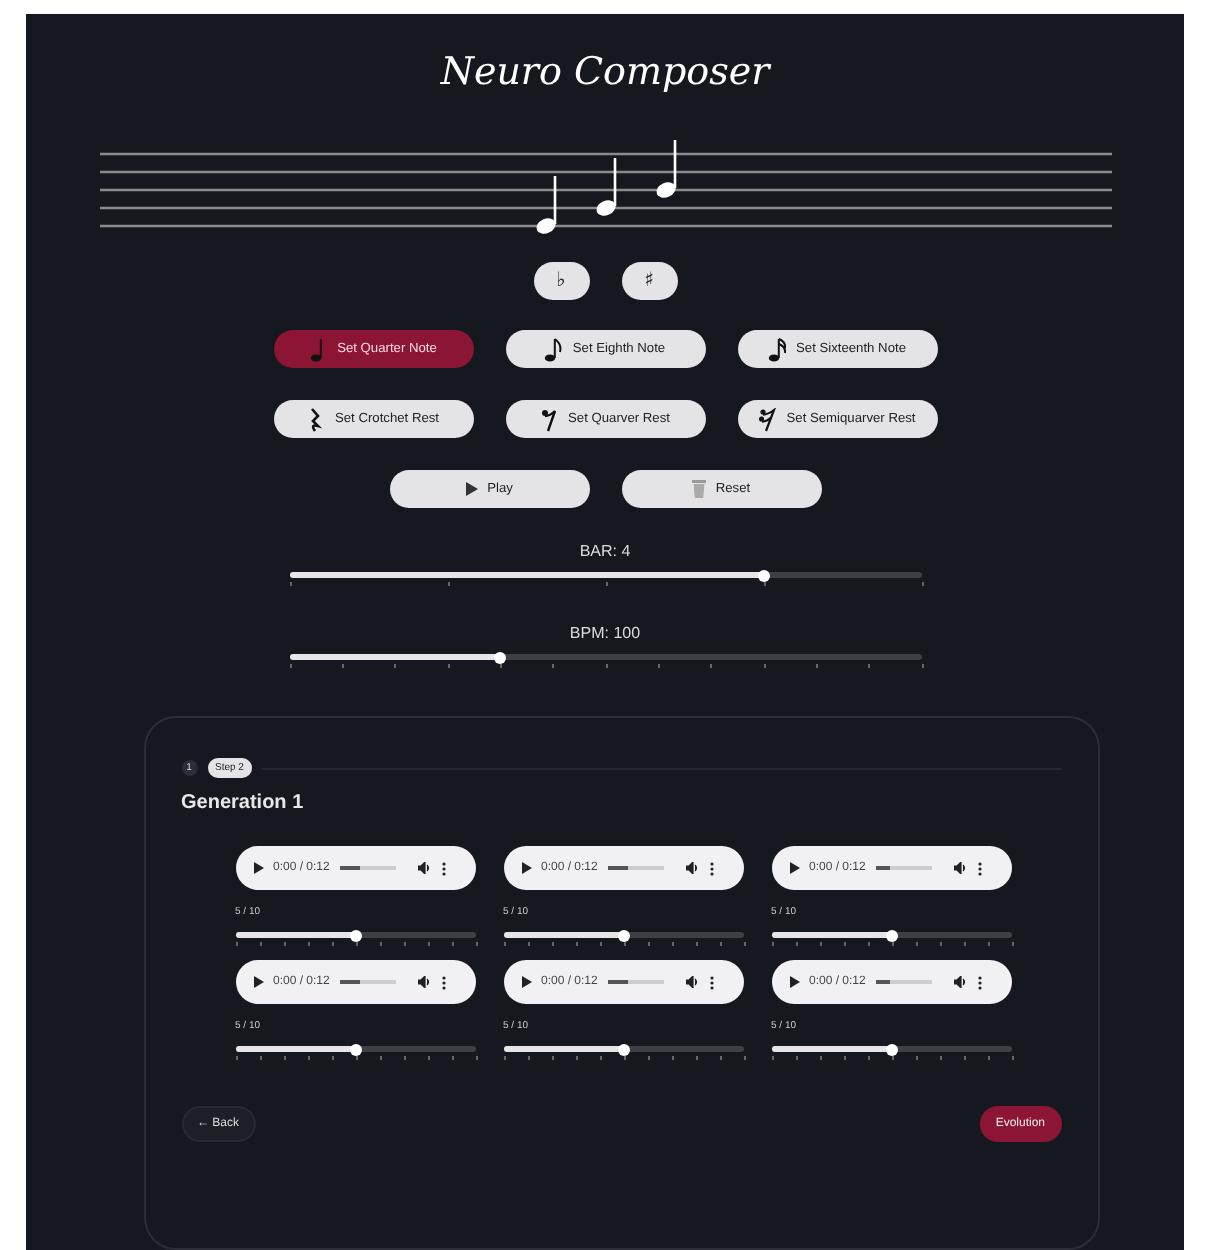  I want to click on app-title: Neuro Composer, so click(605, 73).